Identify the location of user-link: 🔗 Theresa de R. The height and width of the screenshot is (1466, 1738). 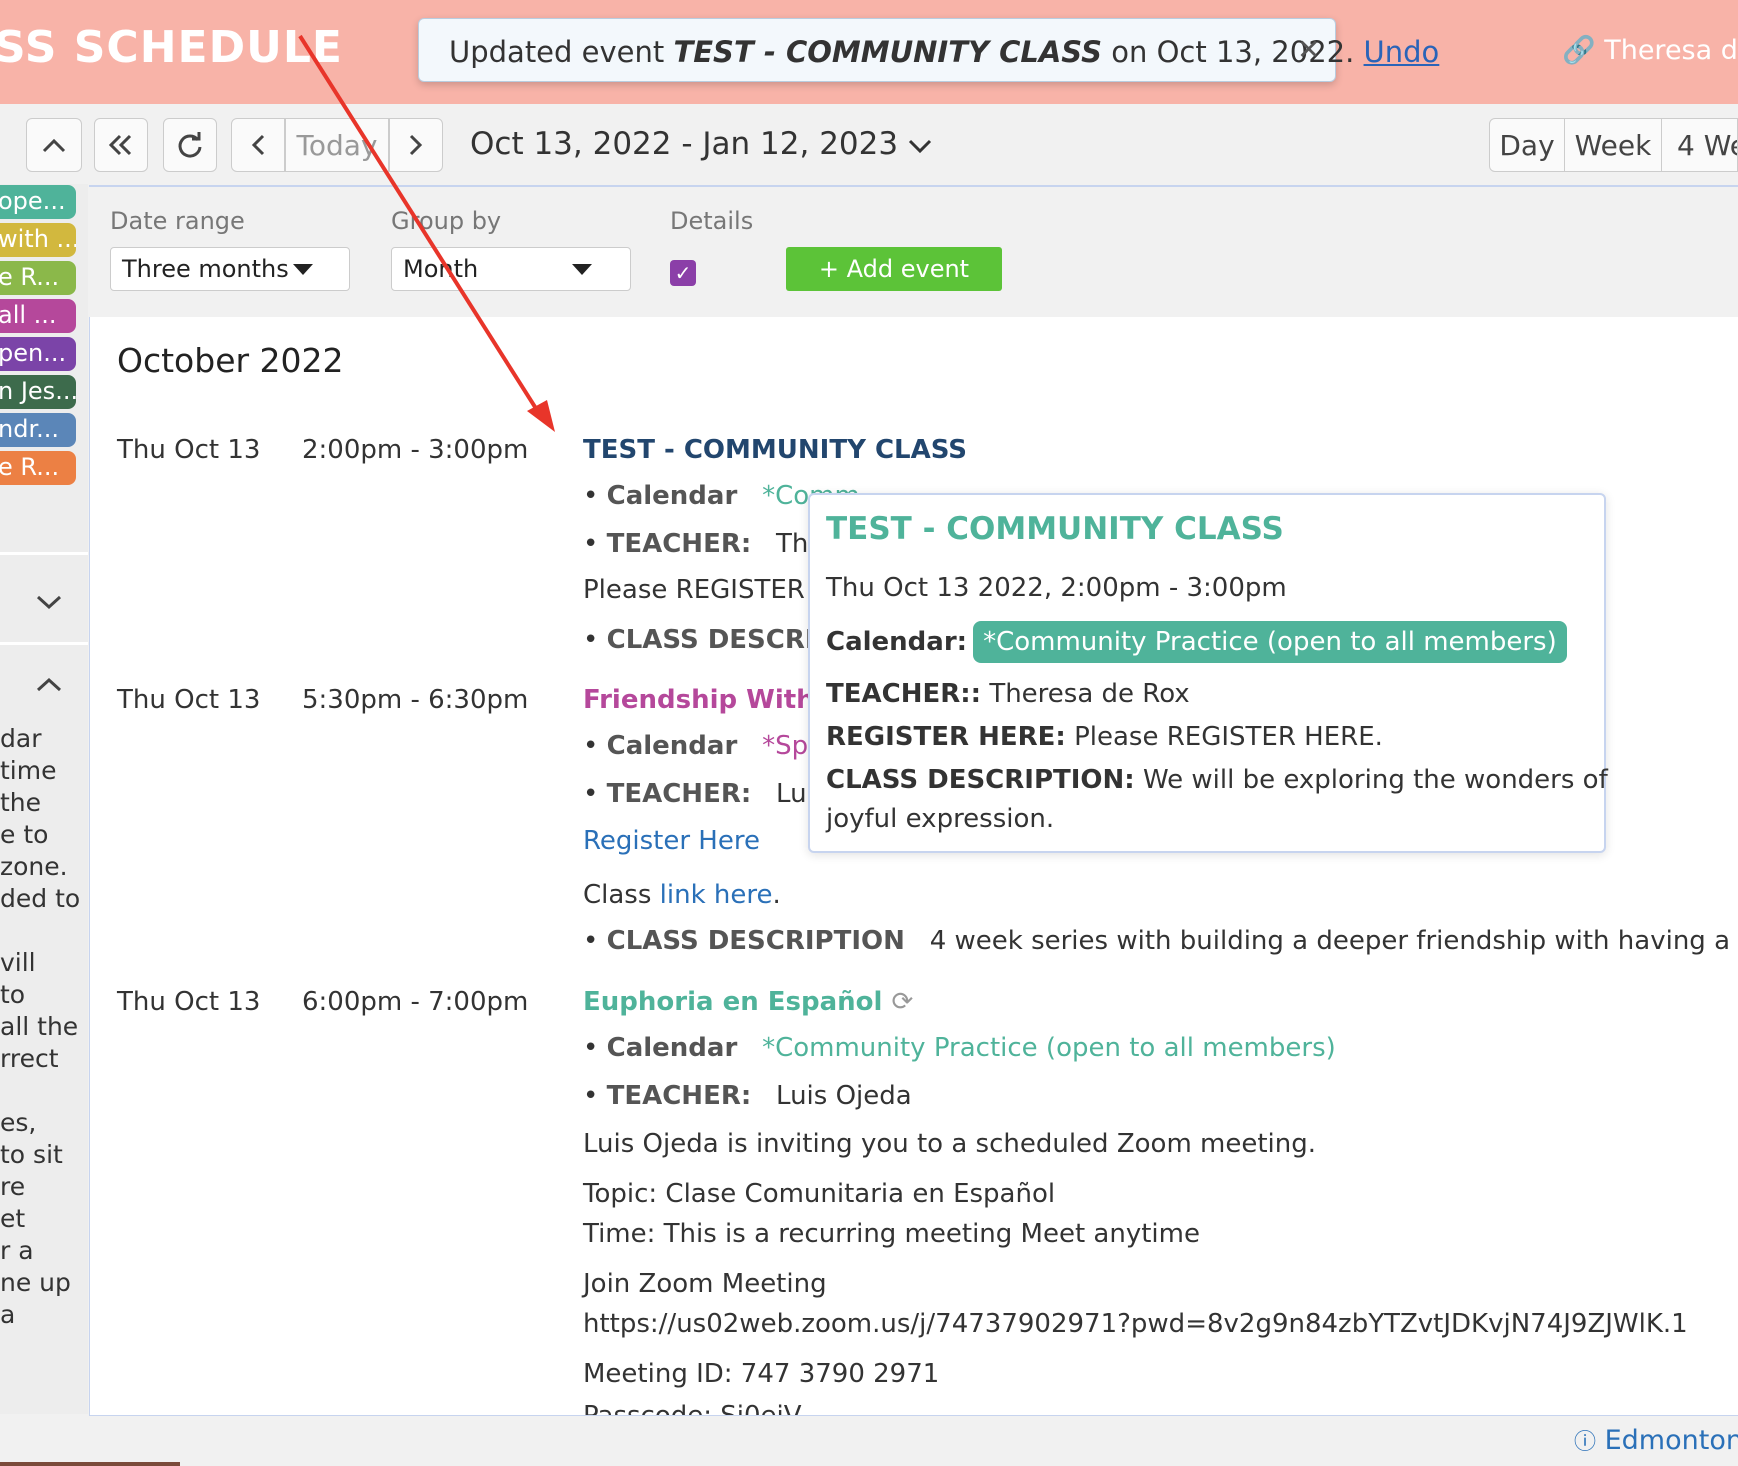
(1650, 50).